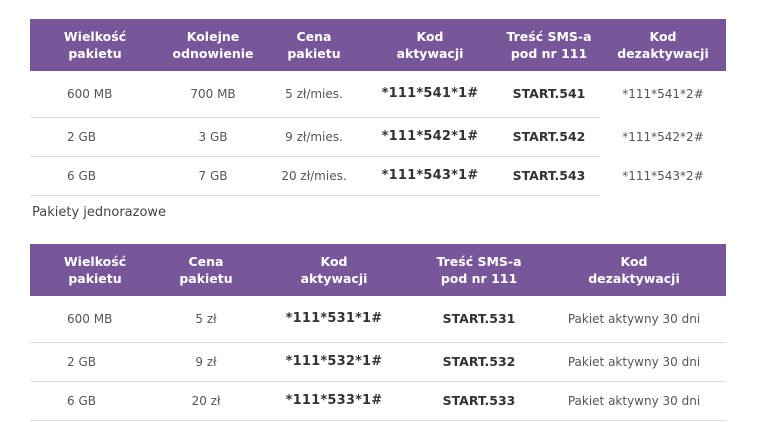 Image resolution: width=758 pixels, height=422 pixels. I want to click on cell-sms: START.543, so click(549, 176).